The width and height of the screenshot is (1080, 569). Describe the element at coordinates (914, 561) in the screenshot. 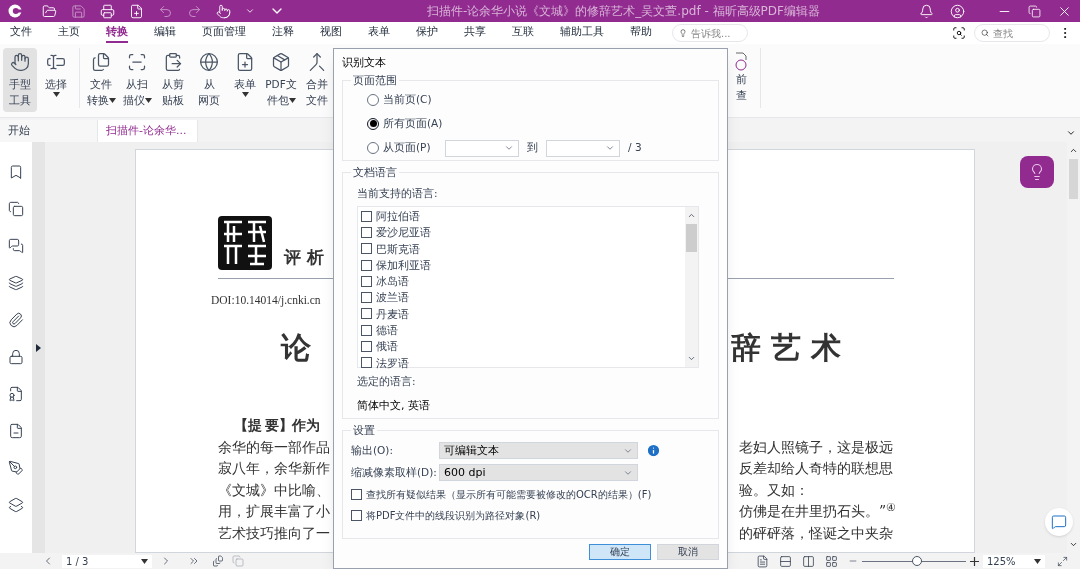

I see `zoom-slider` at that location.